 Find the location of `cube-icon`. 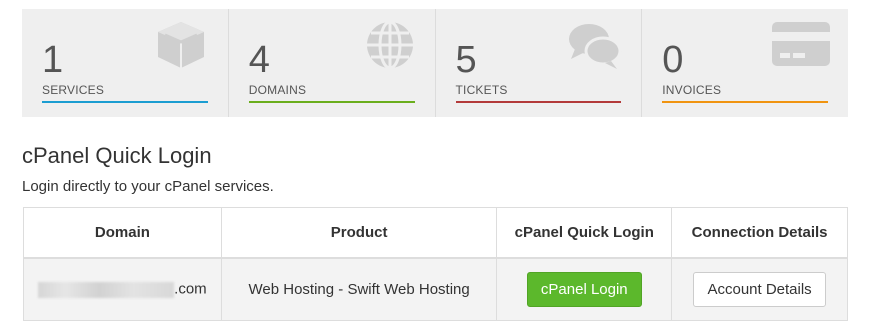

cube-icon is located at coordinates (180, 45).